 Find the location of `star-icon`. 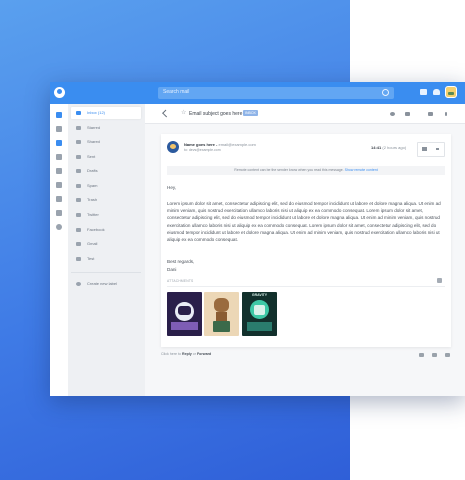

star-icon is located at coordinates (78, 128).